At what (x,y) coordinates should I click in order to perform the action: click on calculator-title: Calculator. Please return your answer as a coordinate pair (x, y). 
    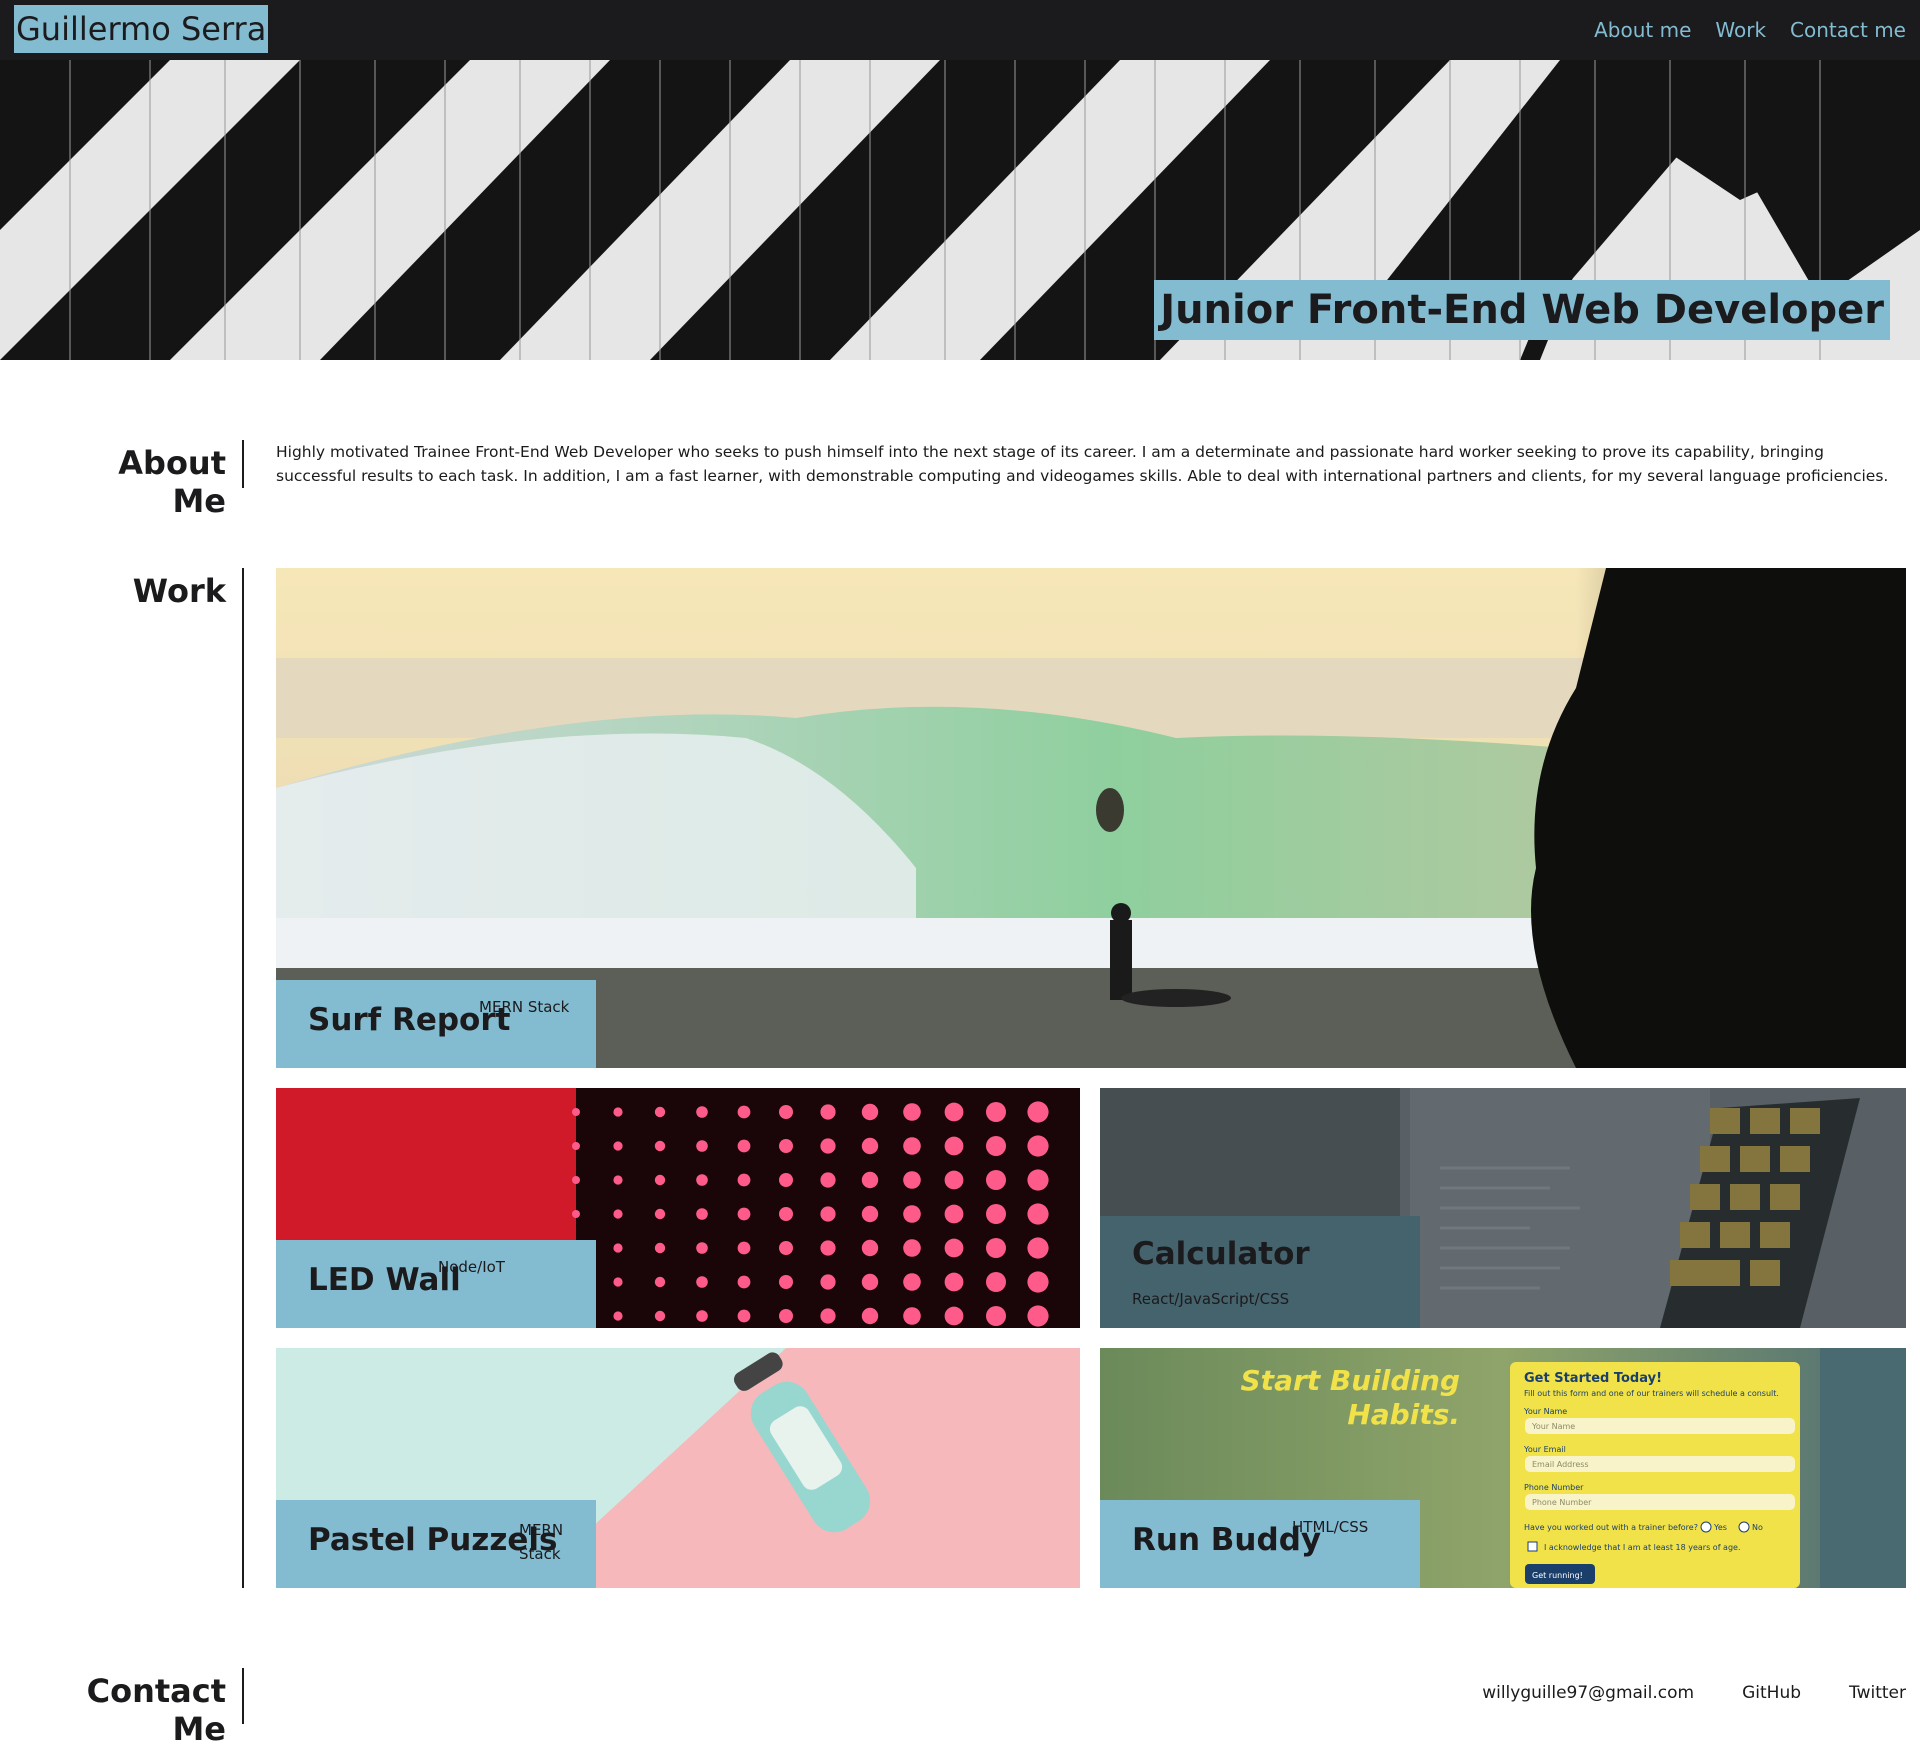
    Looking at the image, I should click on (1221, 1254).